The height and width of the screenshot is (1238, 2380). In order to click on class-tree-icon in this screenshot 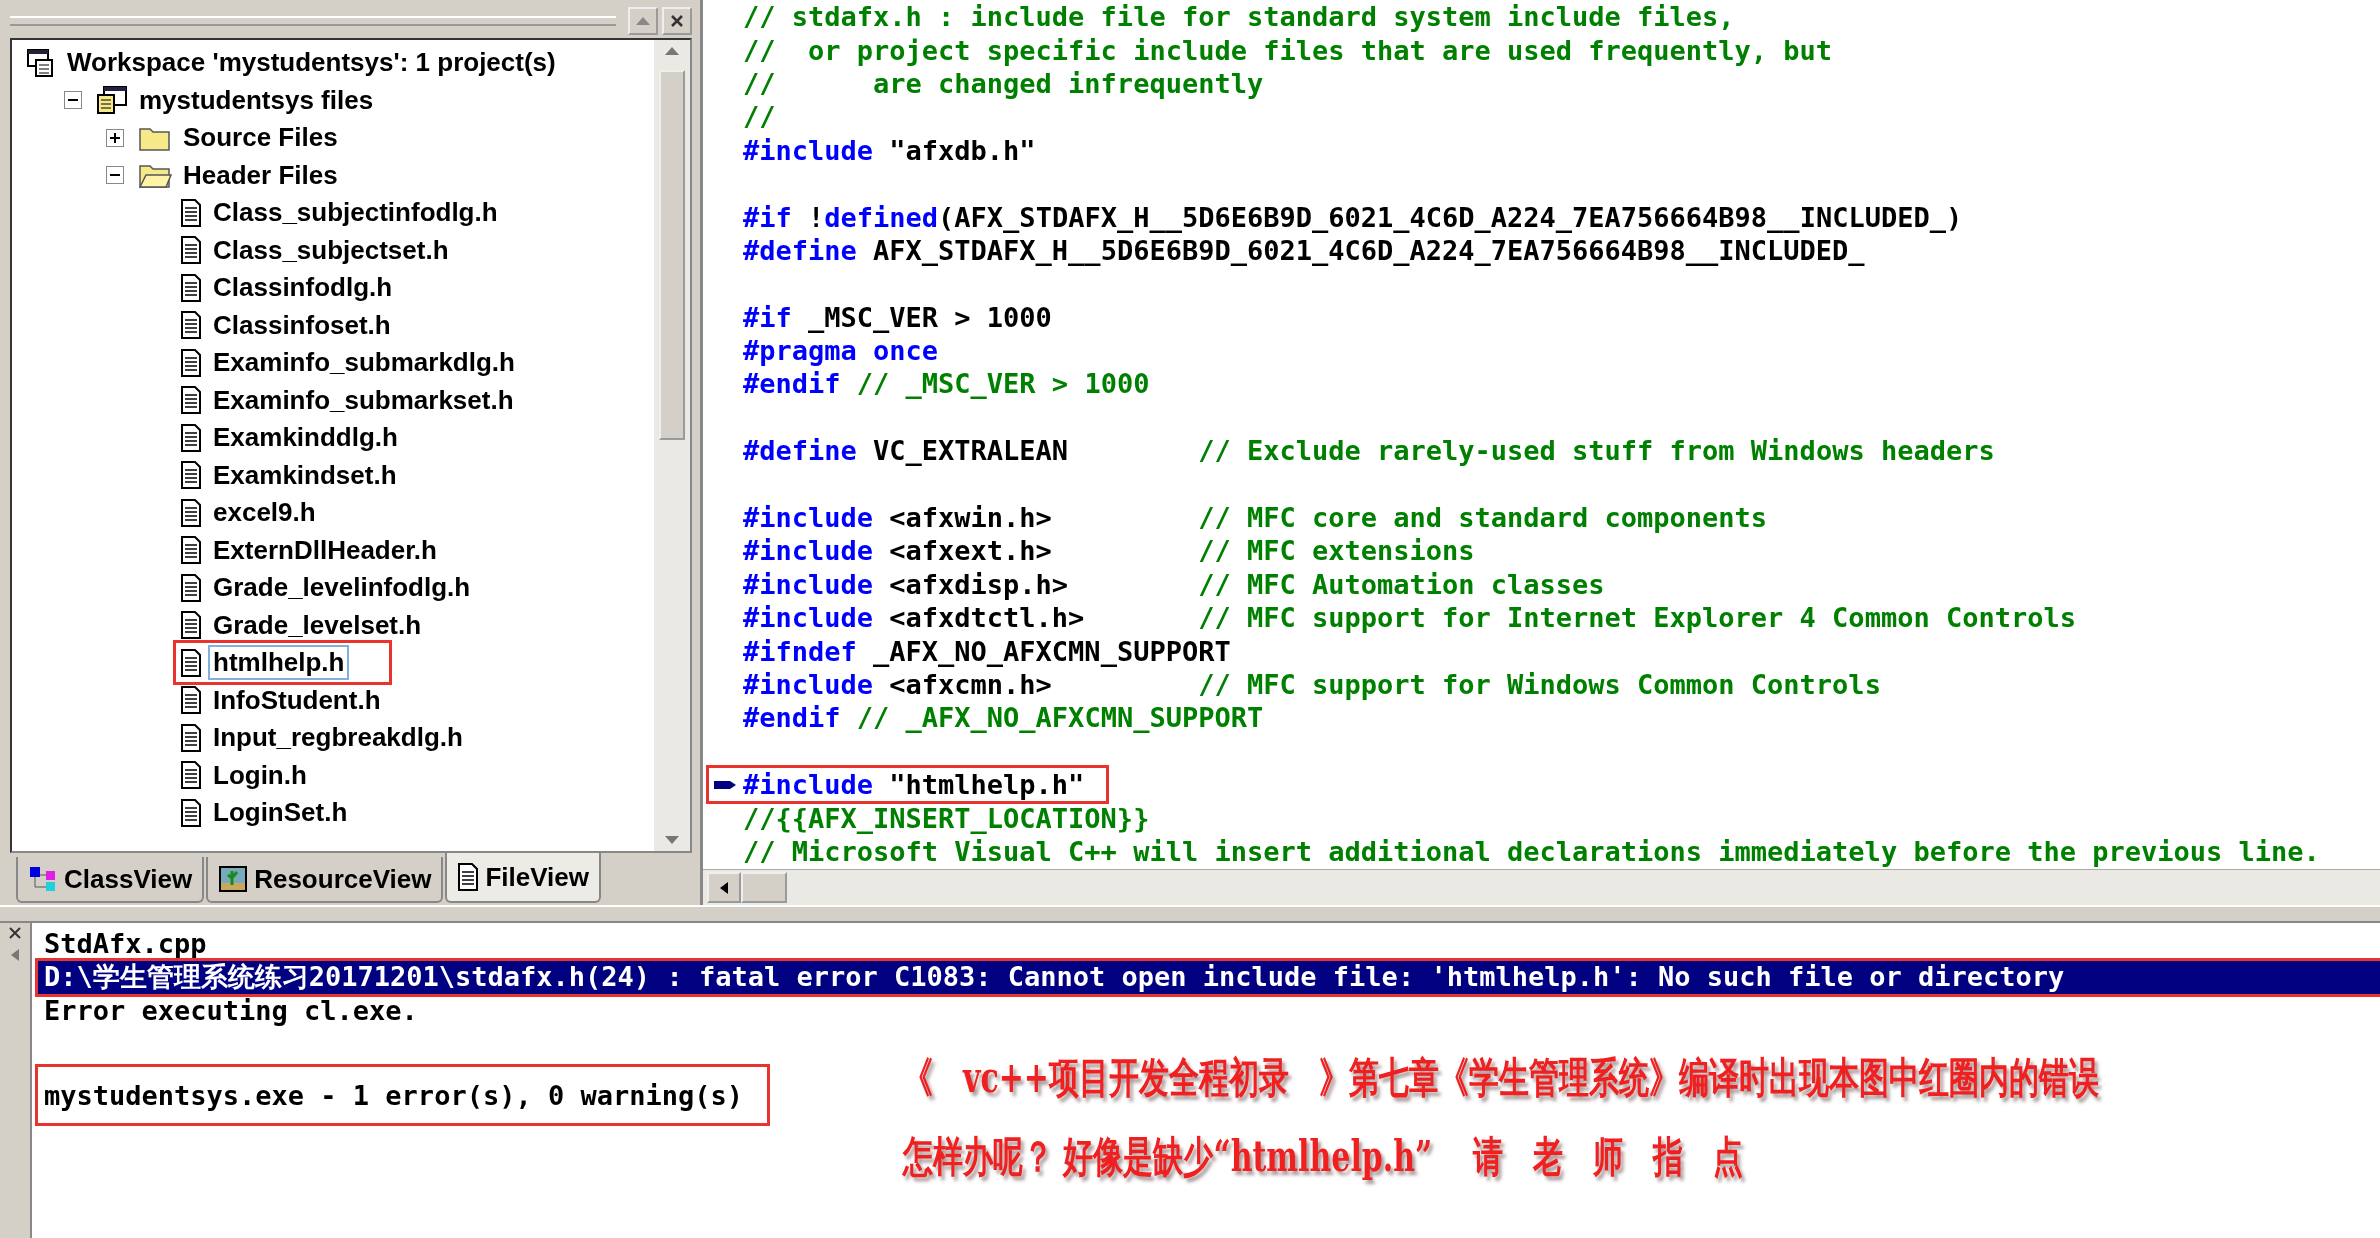, I will do `click(43, 879)`.